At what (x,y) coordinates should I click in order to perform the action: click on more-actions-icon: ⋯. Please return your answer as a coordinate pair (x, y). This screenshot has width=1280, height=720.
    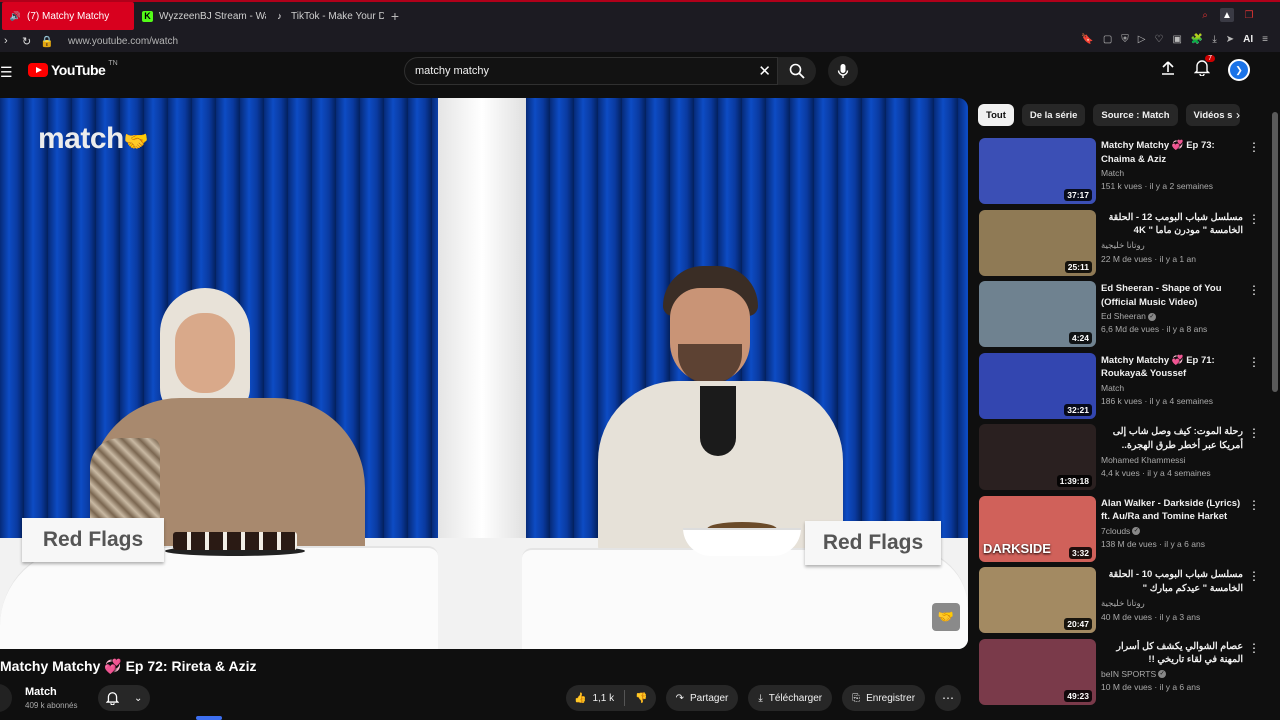
    Looking at the image, I should click on (948, 698).